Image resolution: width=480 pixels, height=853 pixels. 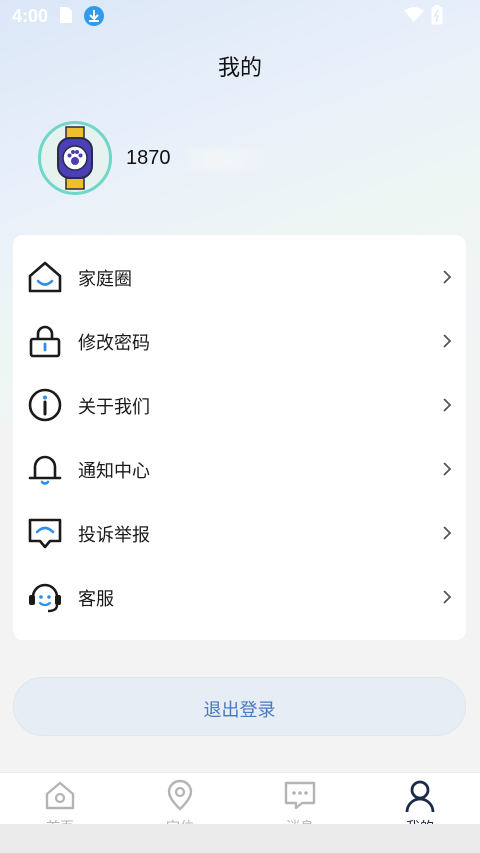 I want to click on menu-item-label: 投诉举报, so click(x=114, y=535).